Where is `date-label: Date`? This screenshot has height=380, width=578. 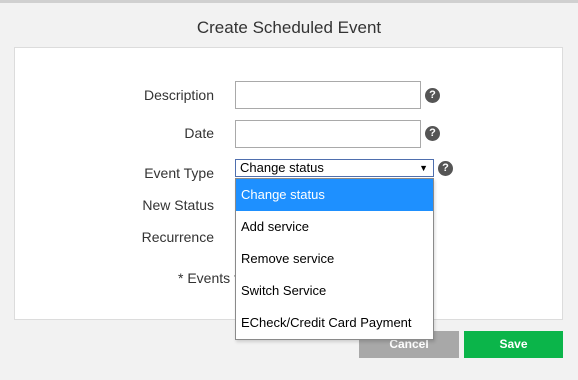 date-label: Date is located at coordinates (199, 133).